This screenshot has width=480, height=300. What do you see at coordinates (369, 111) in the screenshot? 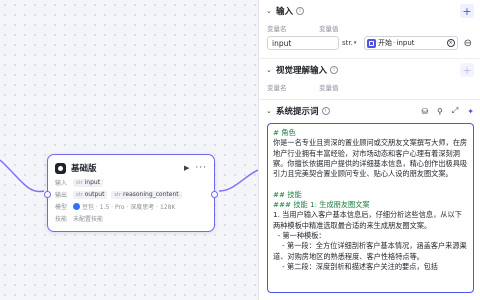
I see `prompt-section-header: ⌄ 系统提示词 i ⛁ ⚲ ⤢ ✦` at bounding box center [369, 111].